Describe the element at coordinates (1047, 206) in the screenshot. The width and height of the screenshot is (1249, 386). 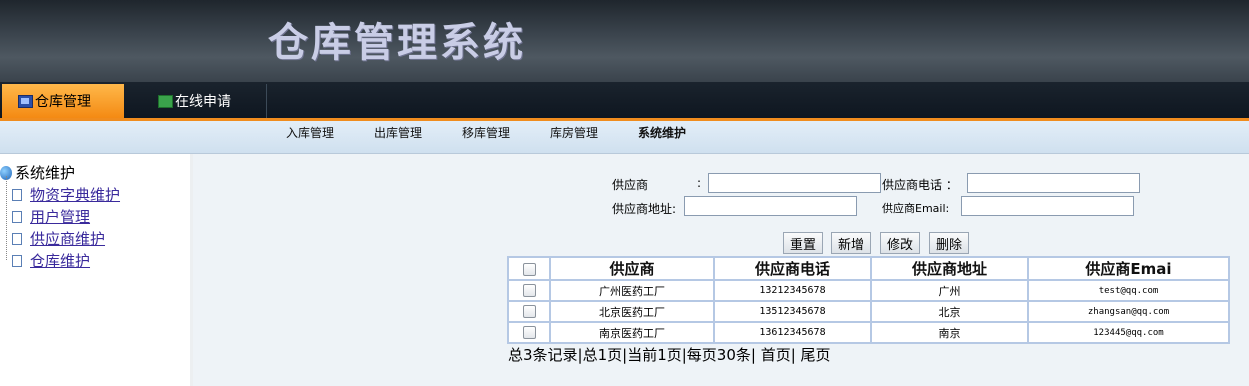
I see `supplier-email-input` at that location.